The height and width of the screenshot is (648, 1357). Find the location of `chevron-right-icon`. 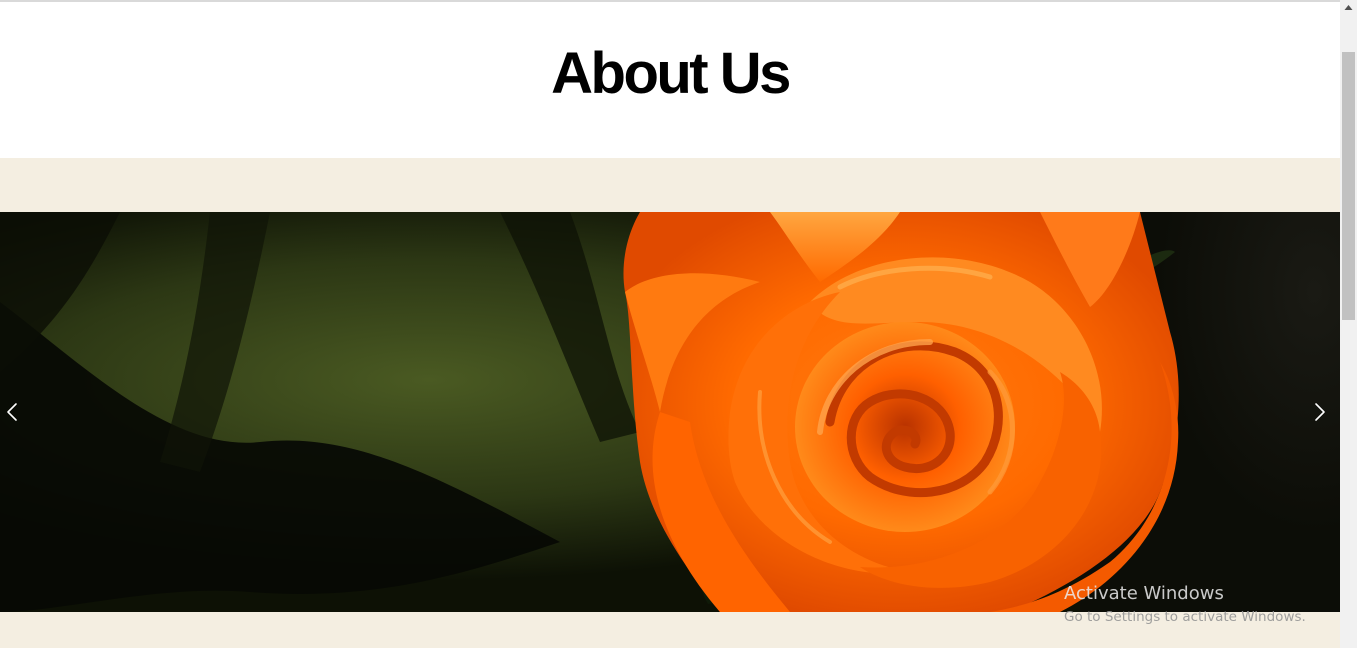

chevron-right-icon is located at coordinates (1320, 412).